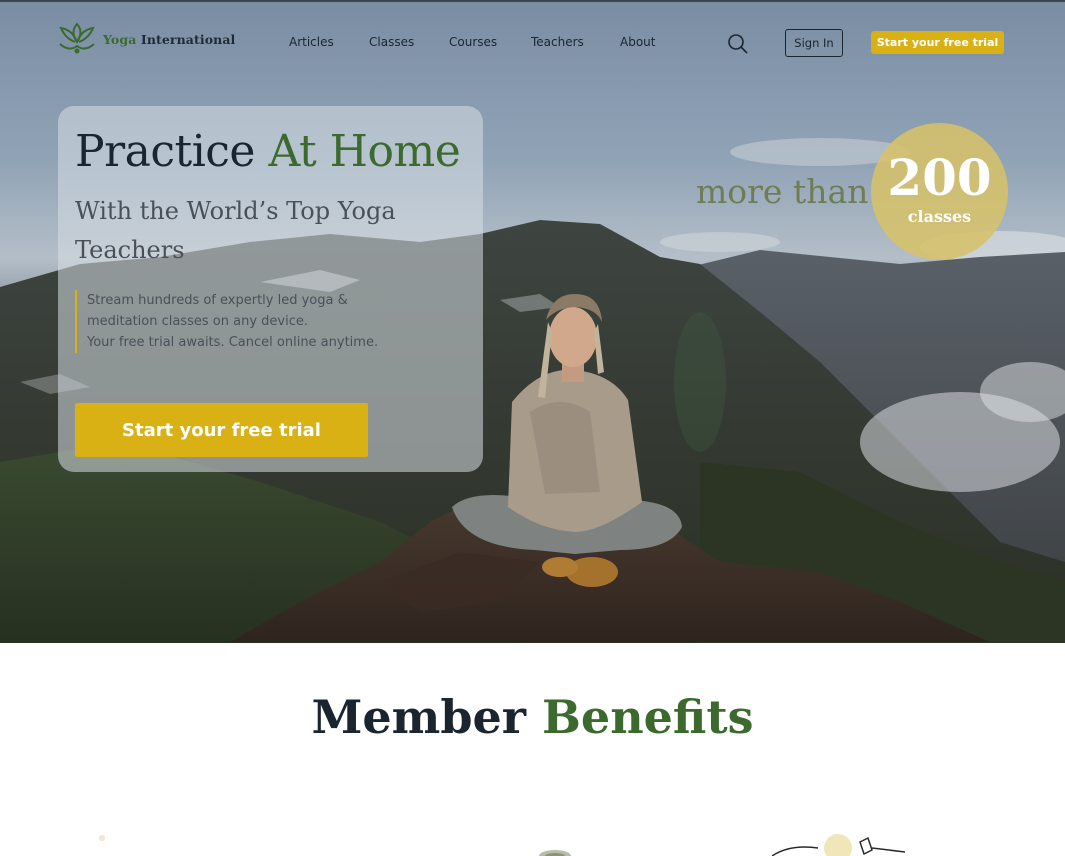  Describe the element at coordinates (221, 430) in the screenshot. I see `hero-start-trial-button: Start your free trial` at that location.